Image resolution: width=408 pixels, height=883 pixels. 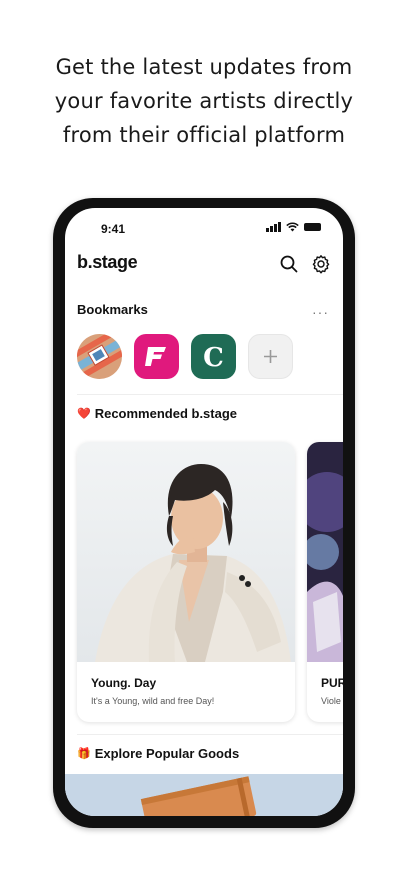 I want to click on headline-line-2: your favorite artists directly, so click(x=204, y=101).